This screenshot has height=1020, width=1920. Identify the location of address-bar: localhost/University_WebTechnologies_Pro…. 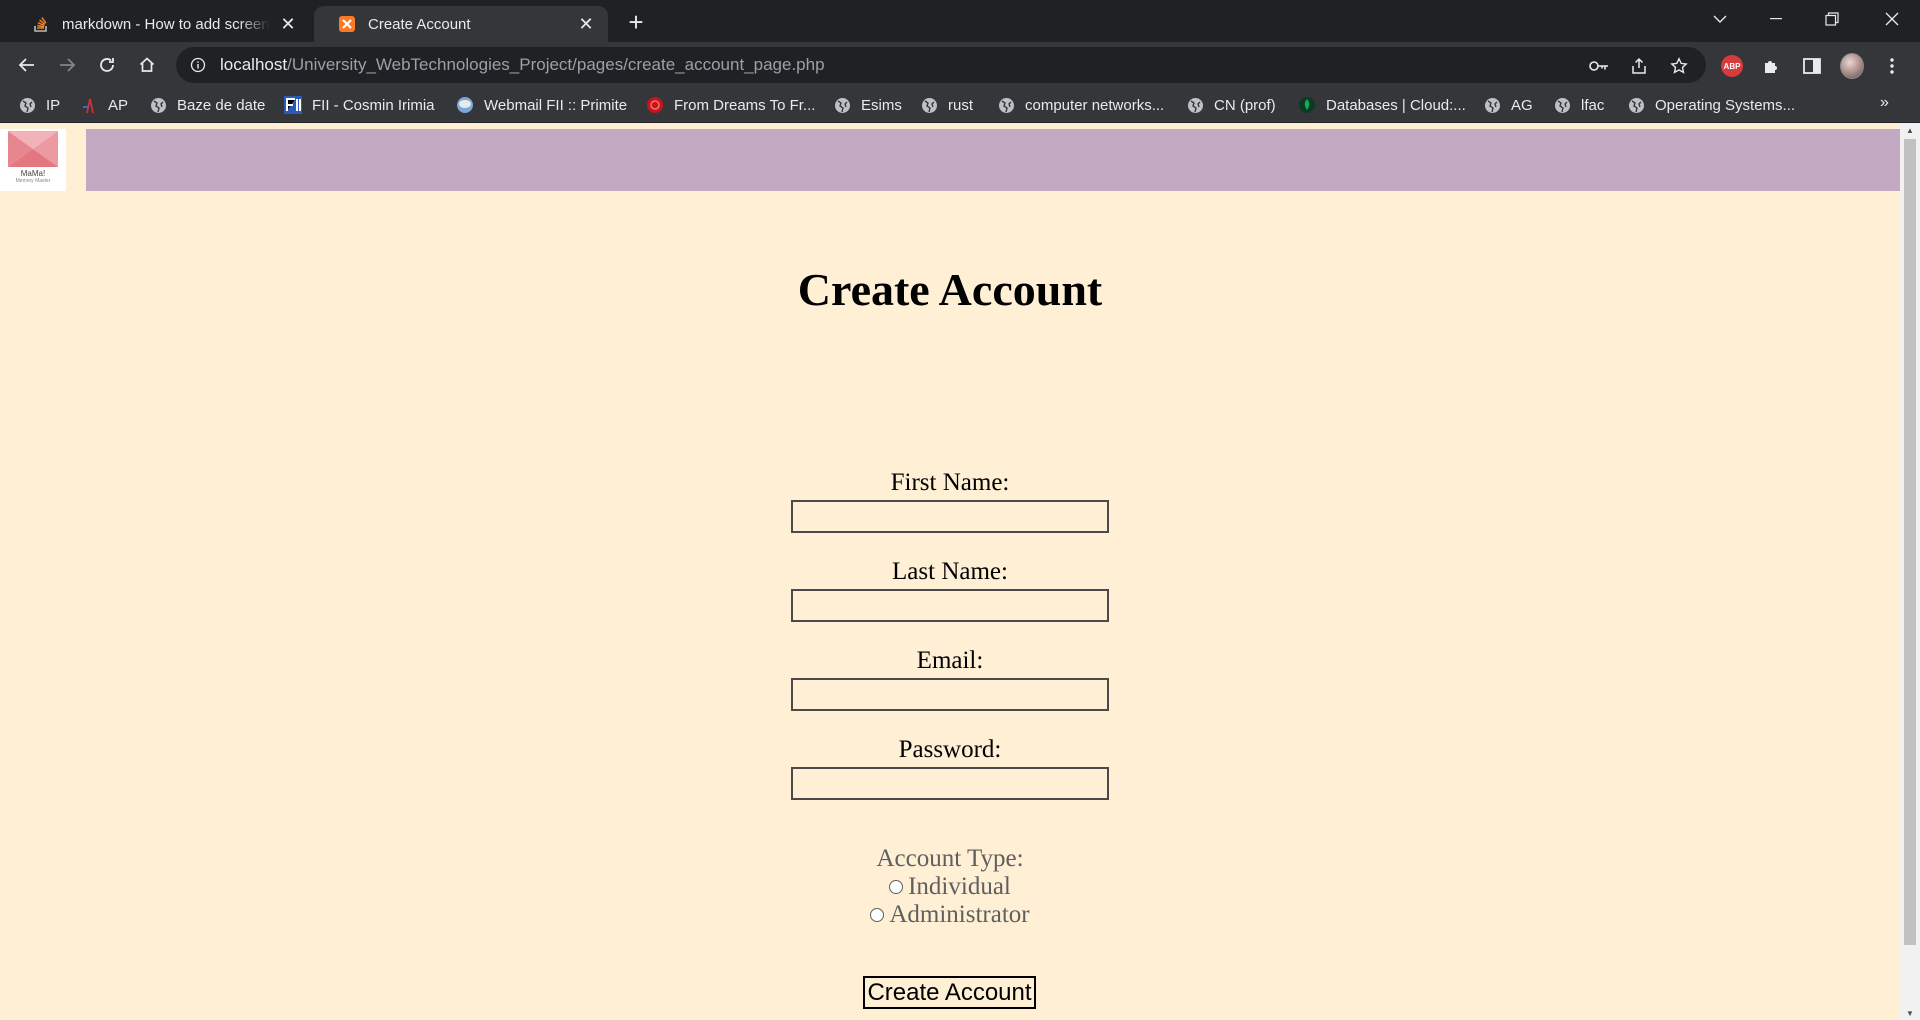
(941, 65).